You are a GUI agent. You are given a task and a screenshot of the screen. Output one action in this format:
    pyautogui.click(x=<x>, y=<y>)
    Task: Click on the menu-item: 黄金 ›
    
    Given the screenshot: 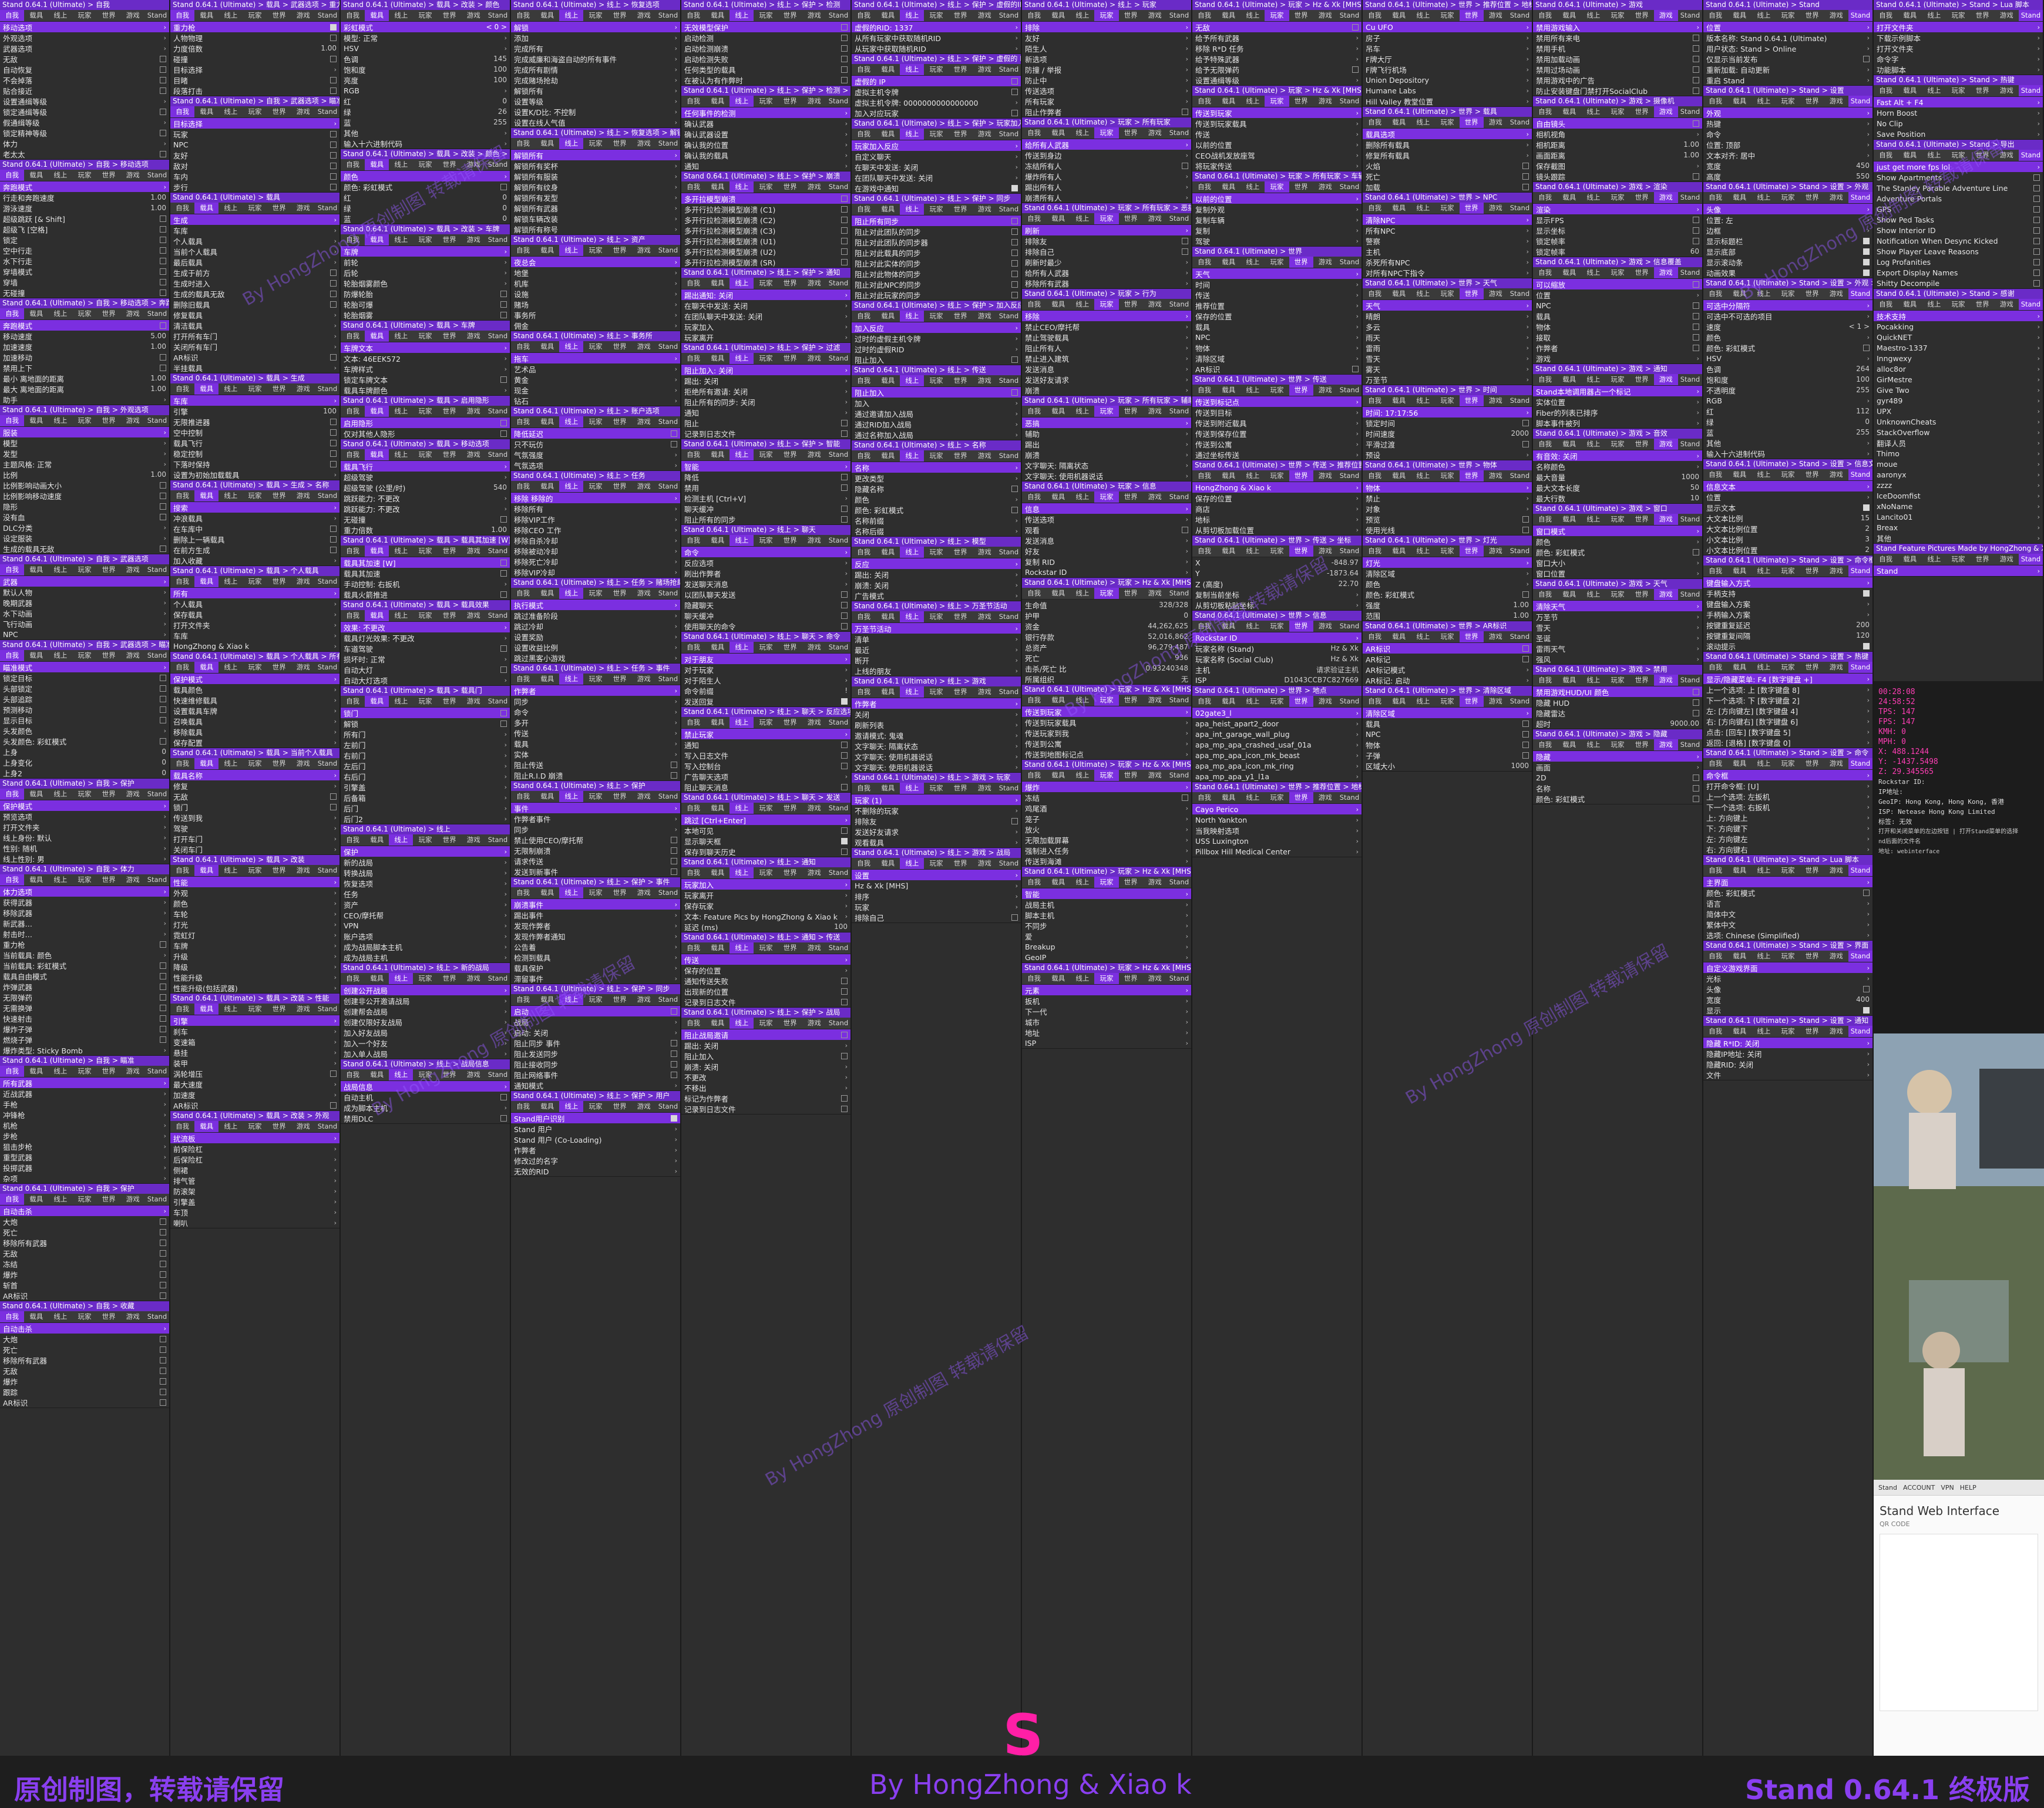 What is the action you would take?
    pyautogui.click(x=595, y=379)
    